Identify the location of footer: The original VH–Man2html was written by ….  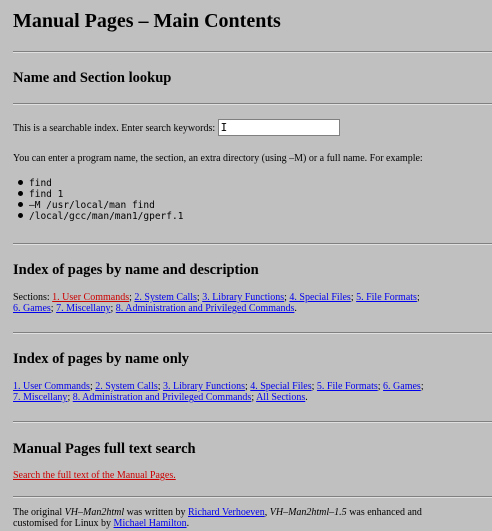
(217, 518).